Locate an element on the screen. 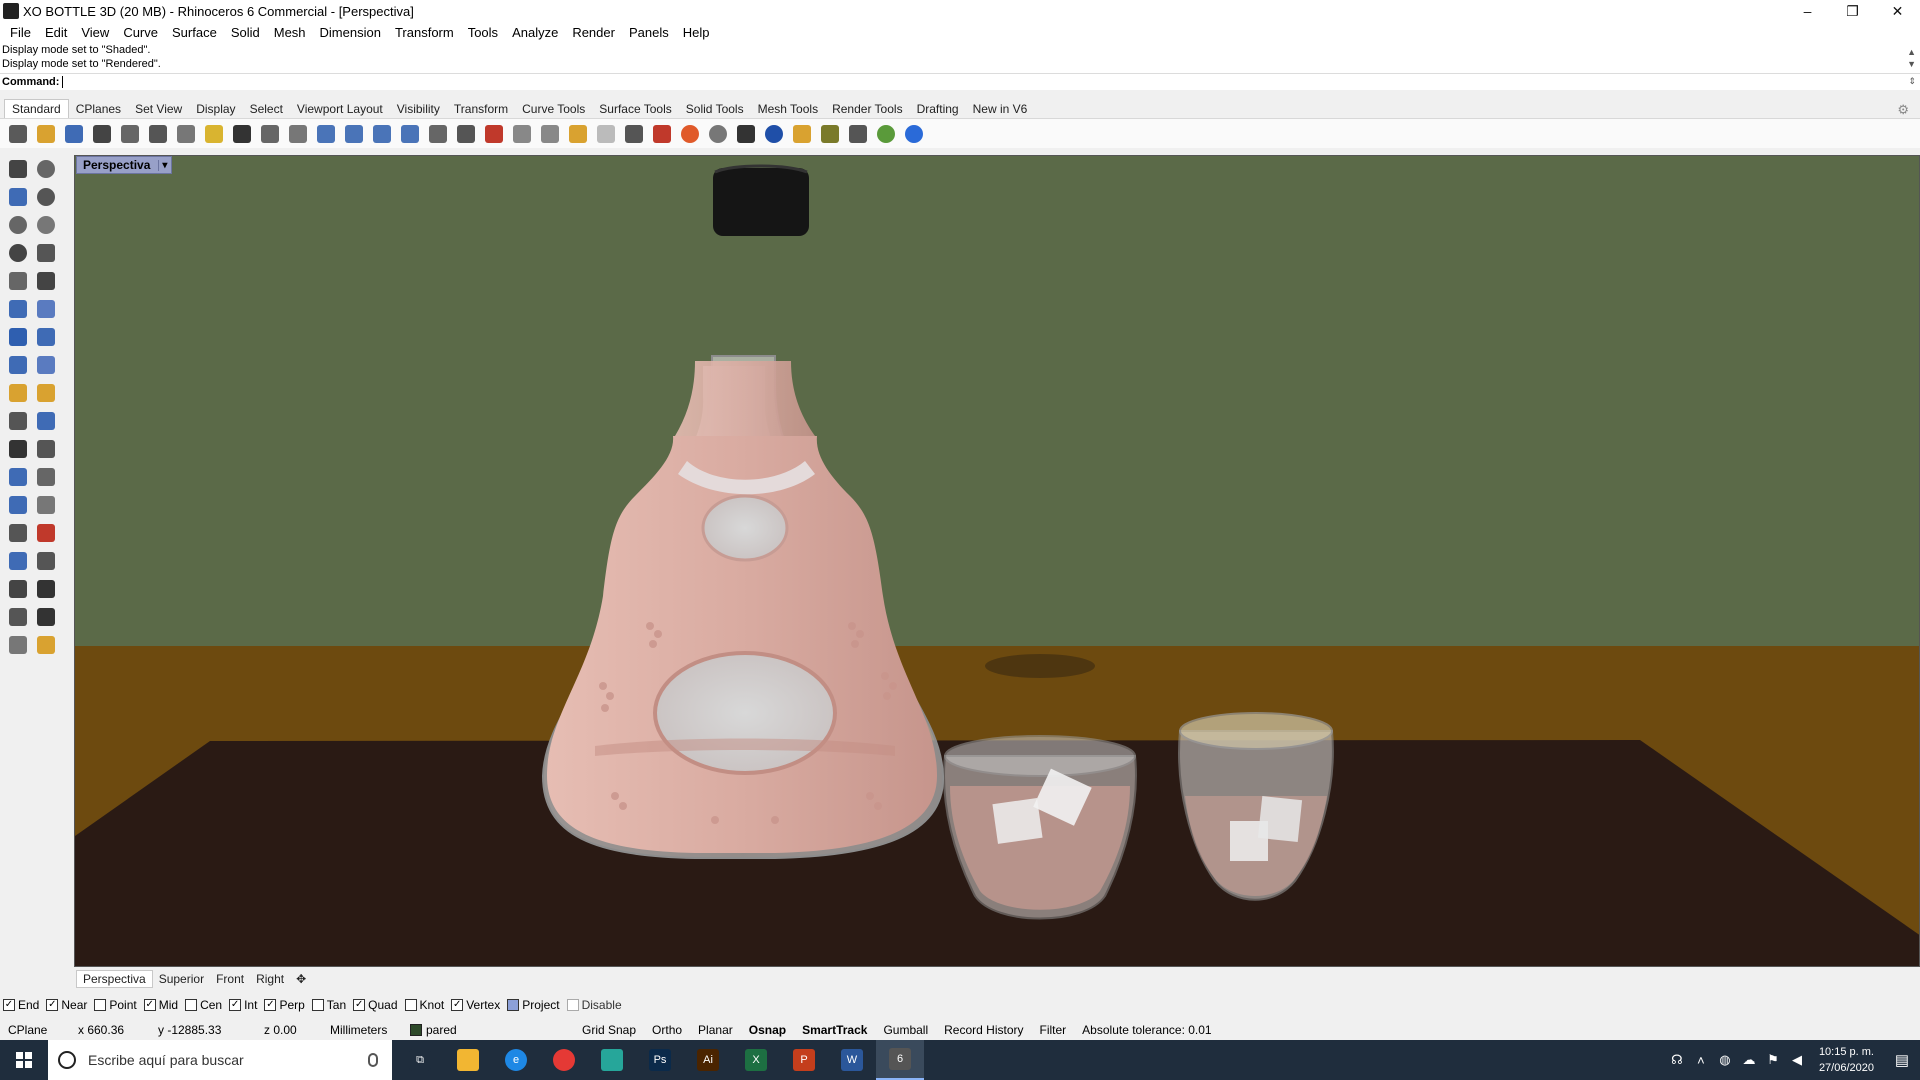  osnap-project-checkbox is located at coordinates (513, 1005).